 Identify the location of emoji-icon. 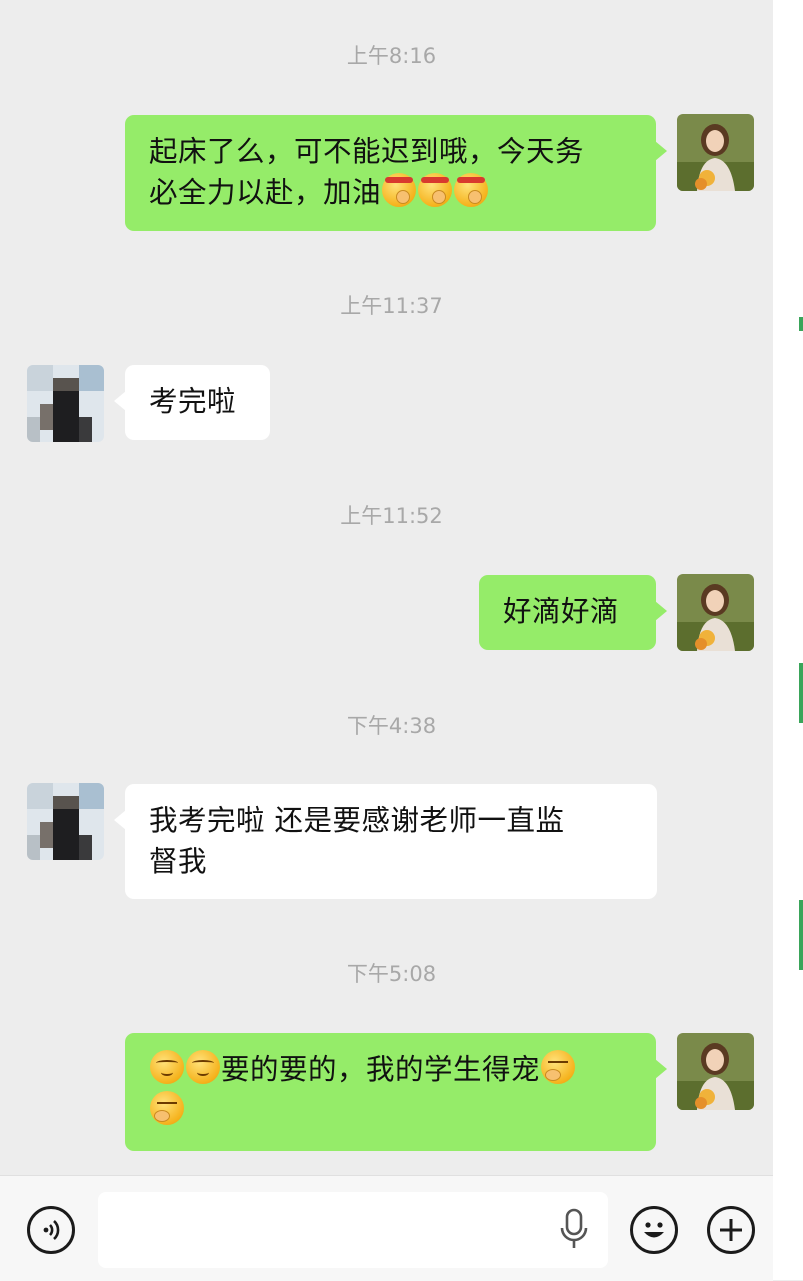
(654, 1230).